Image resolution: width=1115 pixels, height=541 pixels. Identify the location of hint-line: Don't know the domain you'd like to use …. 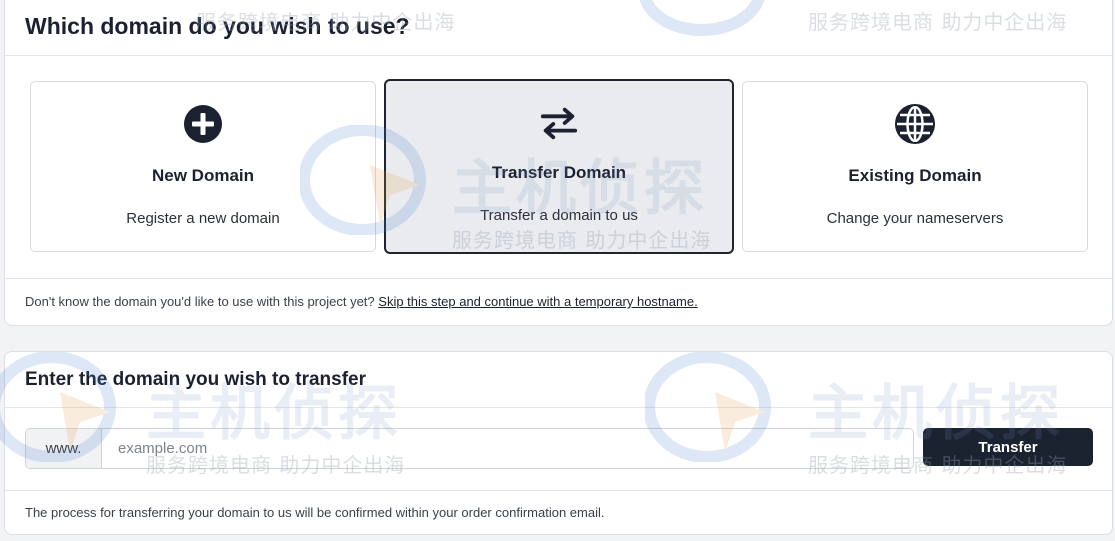
(361, 301).